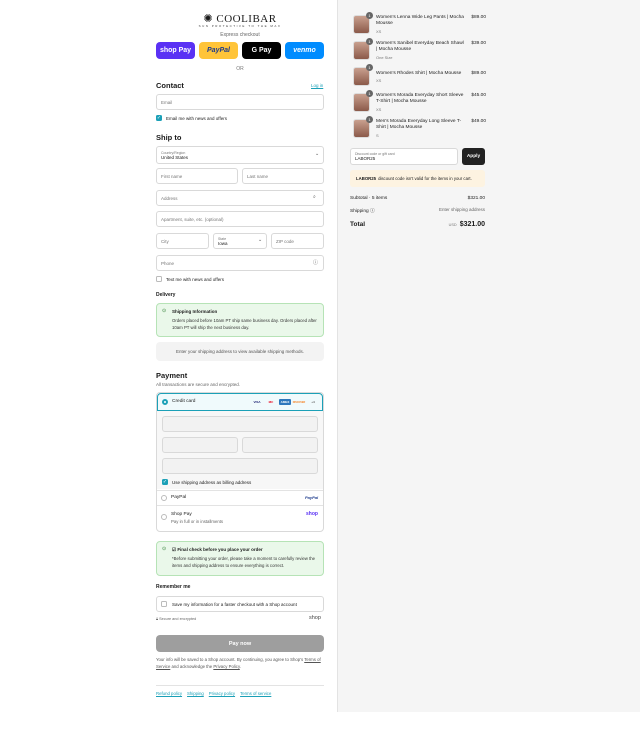 This screenshot has width=640, height=737. What do you see at coordinates (283, 176) in the screenshot?
I see `last-name-field: Last name` at bounding box center [283, 176].